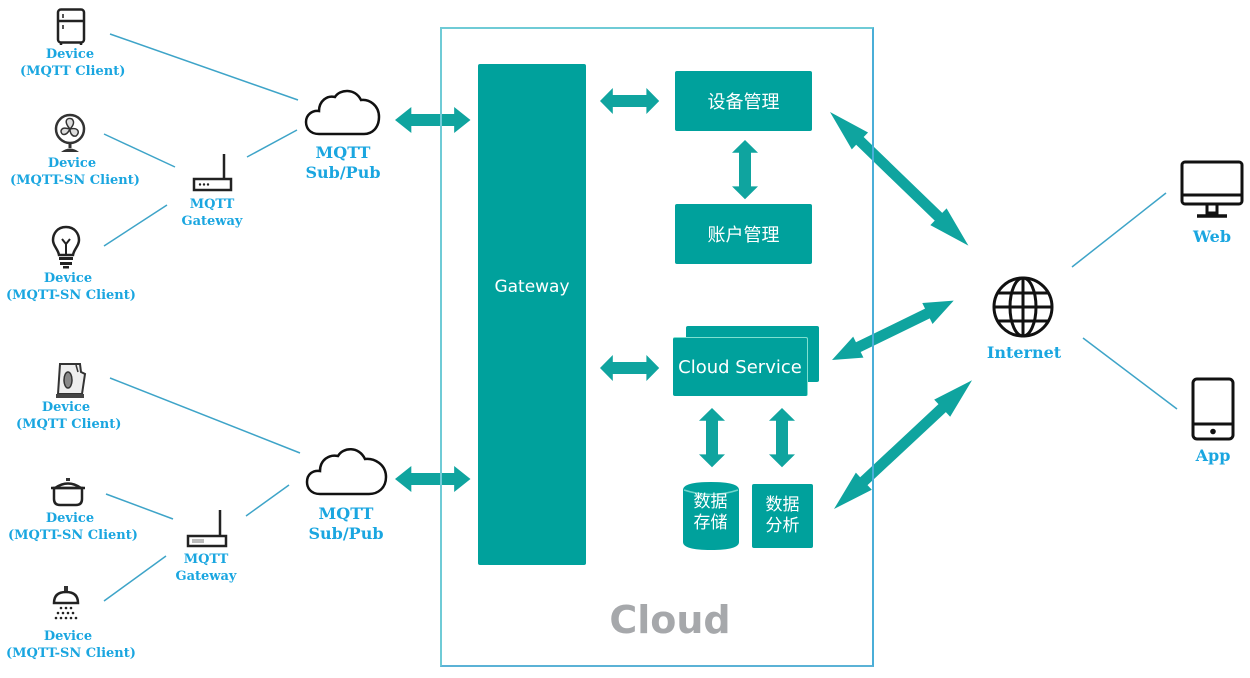 The height and width of the screenshot is (678, 1250). I want to click on shower-icon, so click(66, 603).